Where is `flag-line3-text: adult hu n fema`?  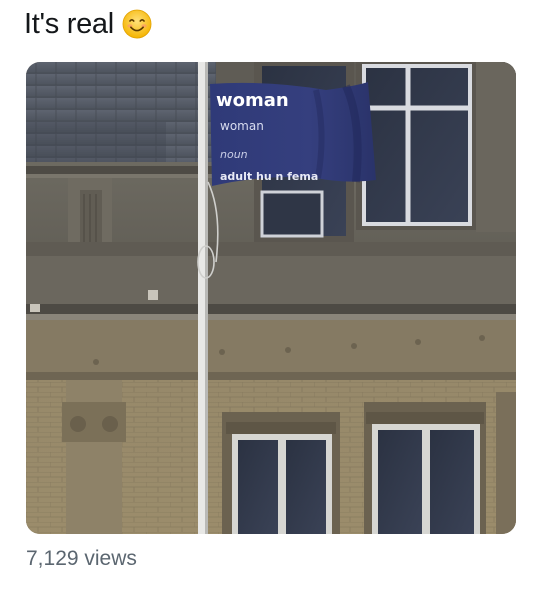 flag-line3-text: adult hu n fema is located at coordinates (269, 176).